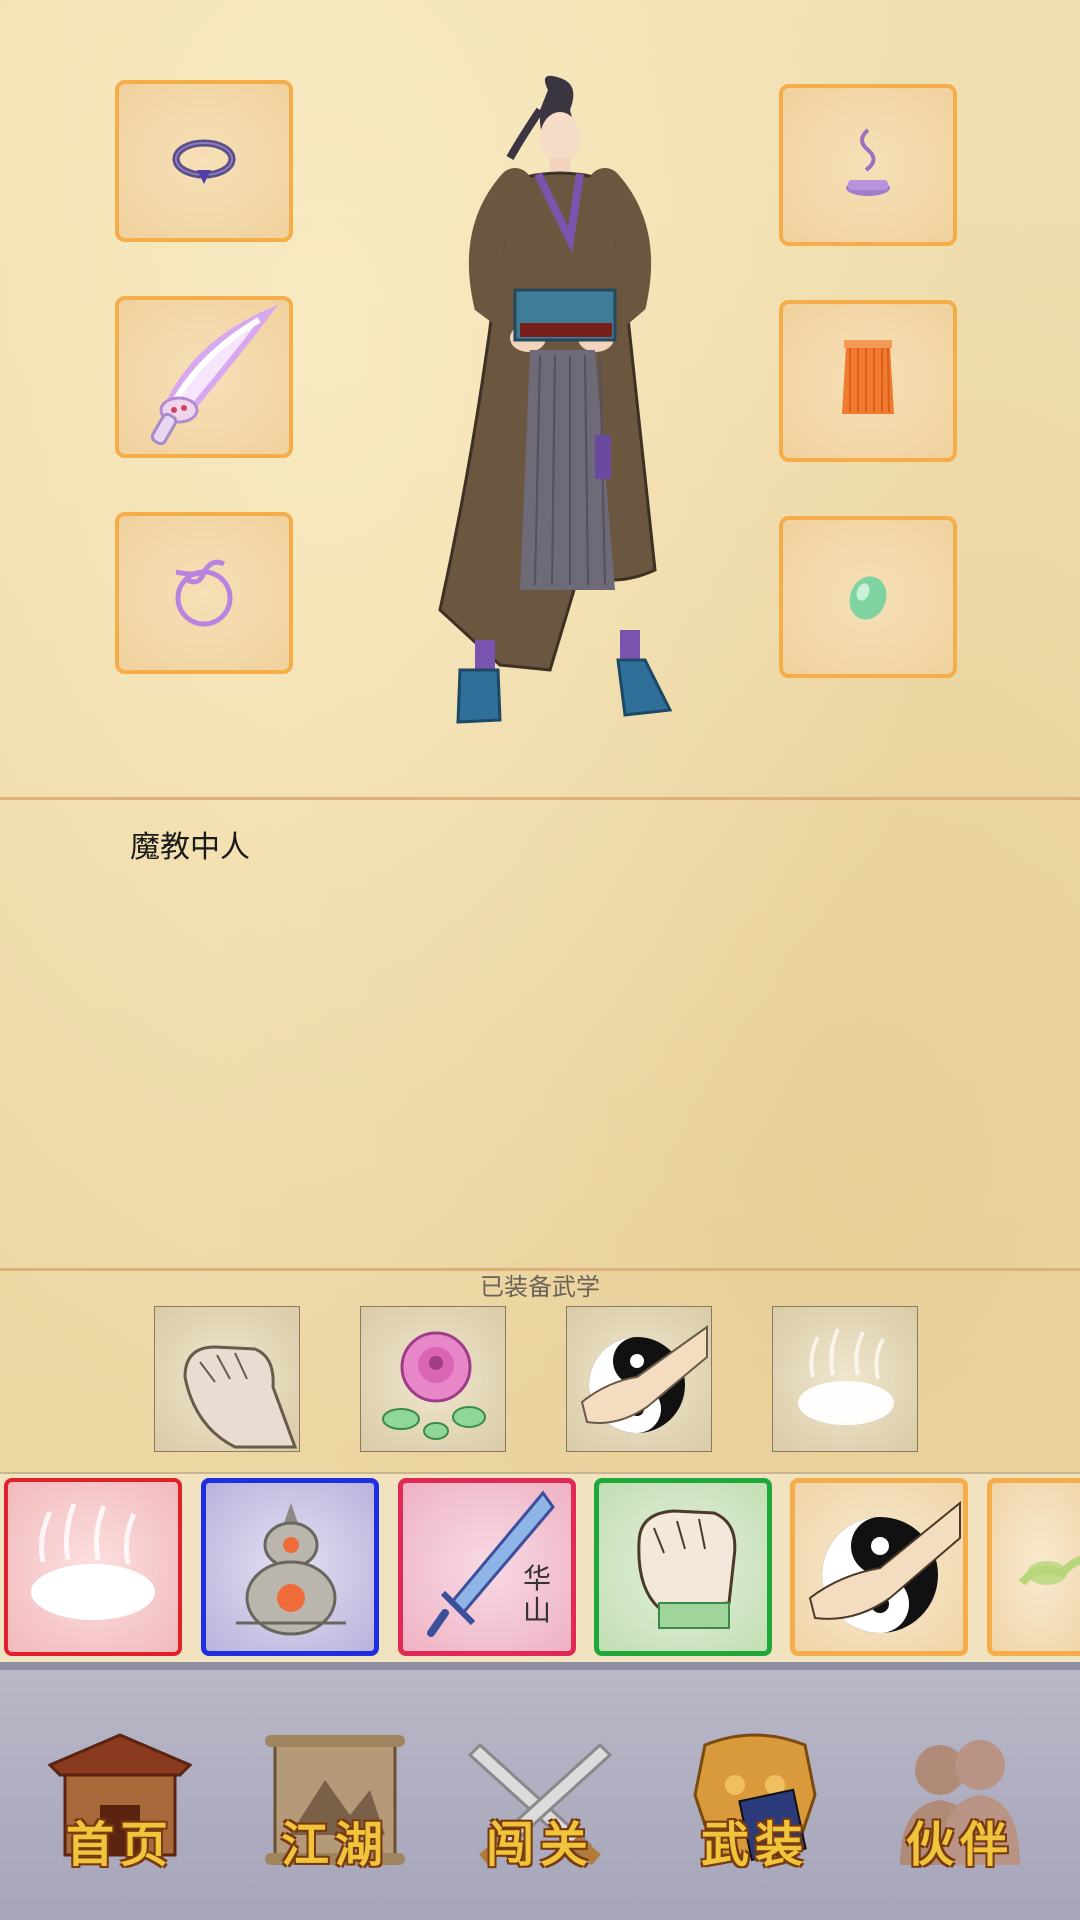  What do you see at coordinates (959, 1845) in the screenshot?
I see `nav-huoban-label: 伙伴` at bounding box center [959, 1845].